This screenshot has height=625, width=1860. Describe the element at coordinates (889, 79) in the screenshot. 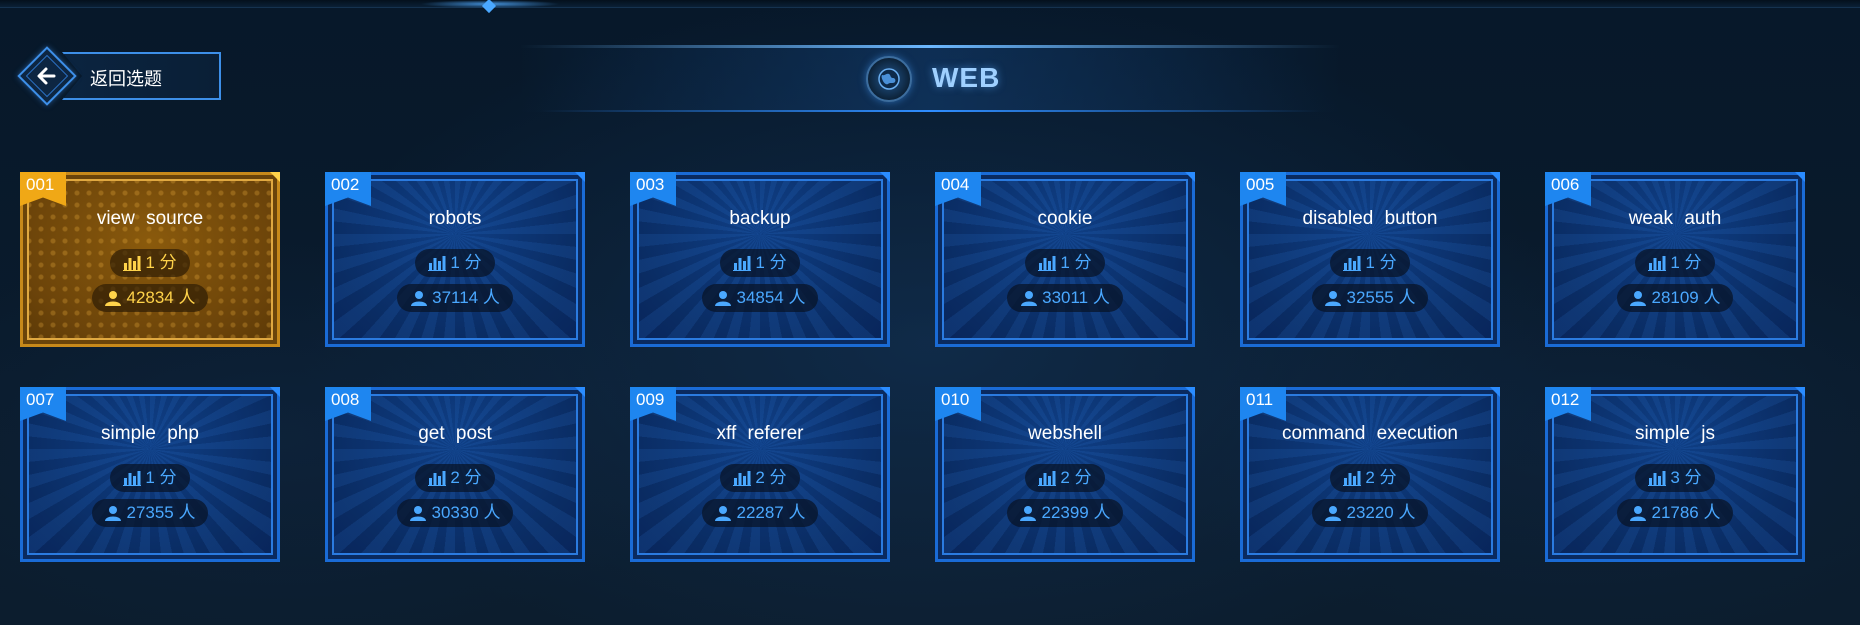

I see `globe-icon` at that location.